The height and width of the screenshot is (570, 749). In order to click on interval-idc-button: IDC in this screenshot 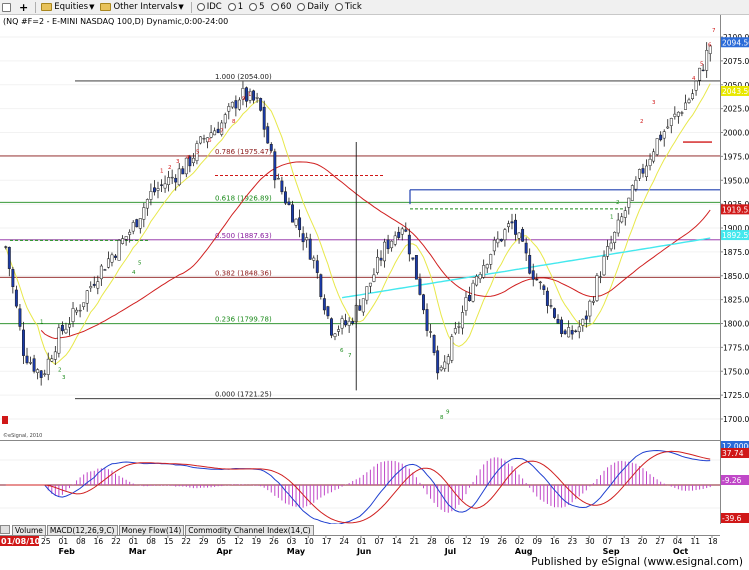, I will do `click(209, 7)`.